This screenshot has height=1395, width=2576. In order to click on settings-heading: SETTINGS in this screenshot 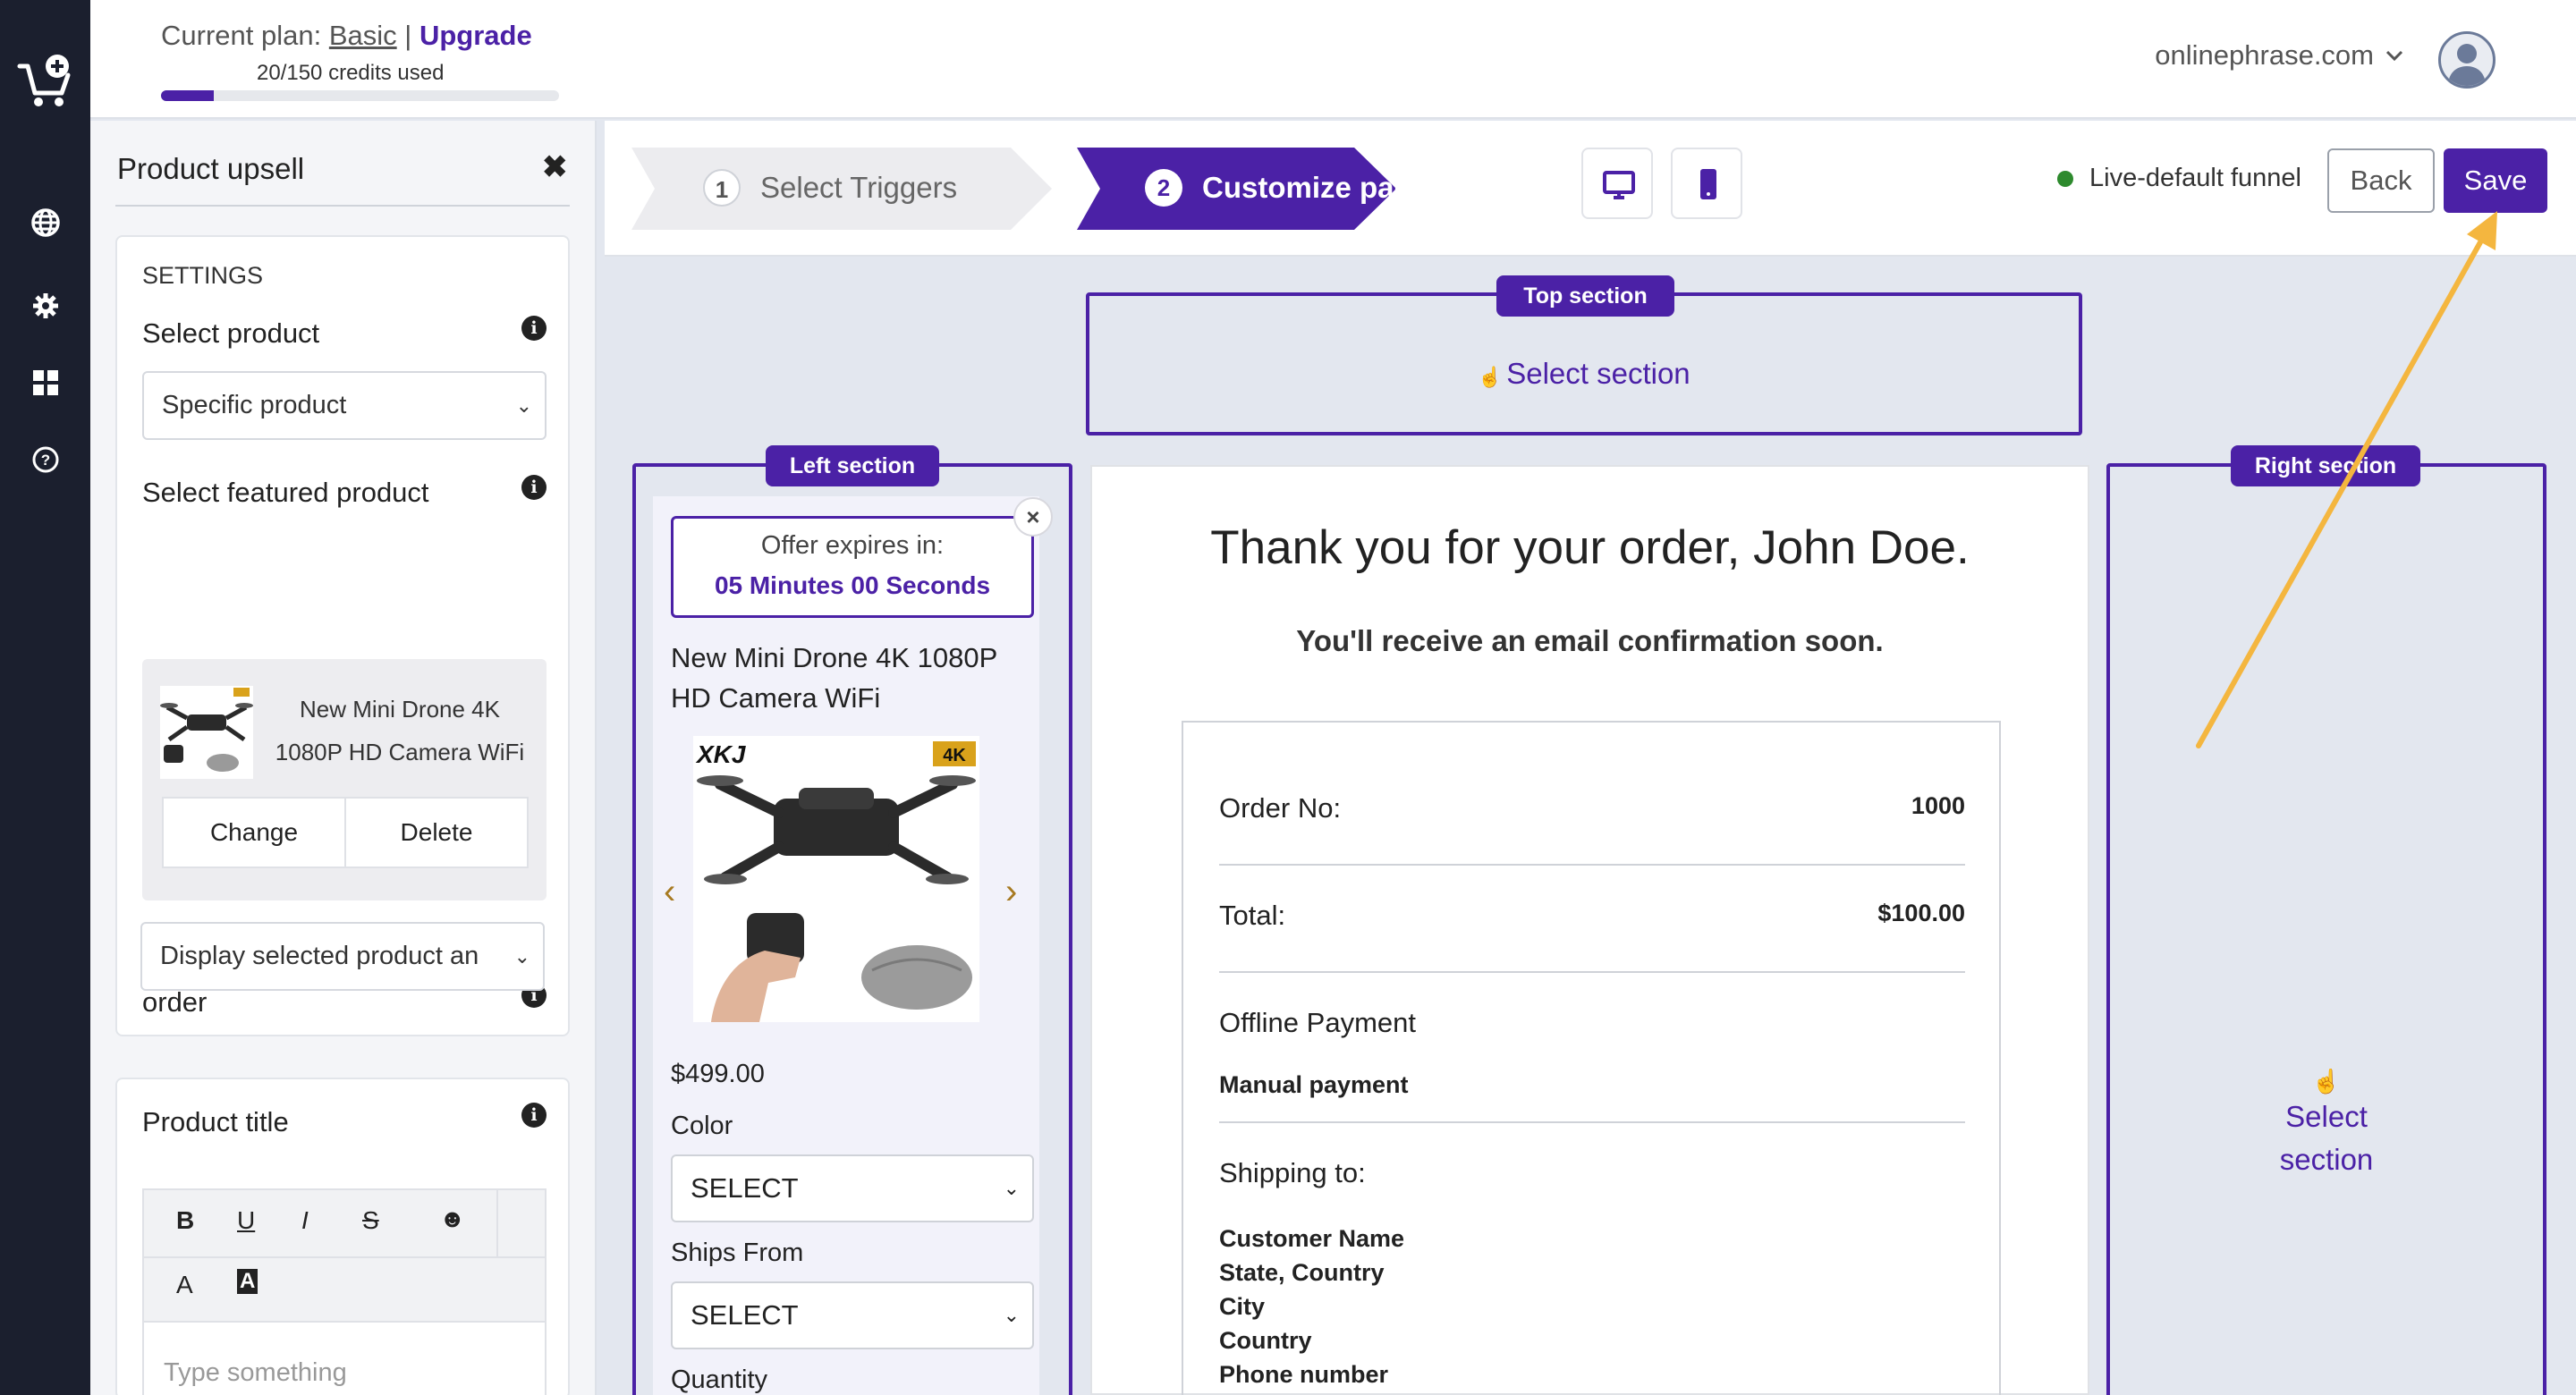, I will do `click(203, 275)`.